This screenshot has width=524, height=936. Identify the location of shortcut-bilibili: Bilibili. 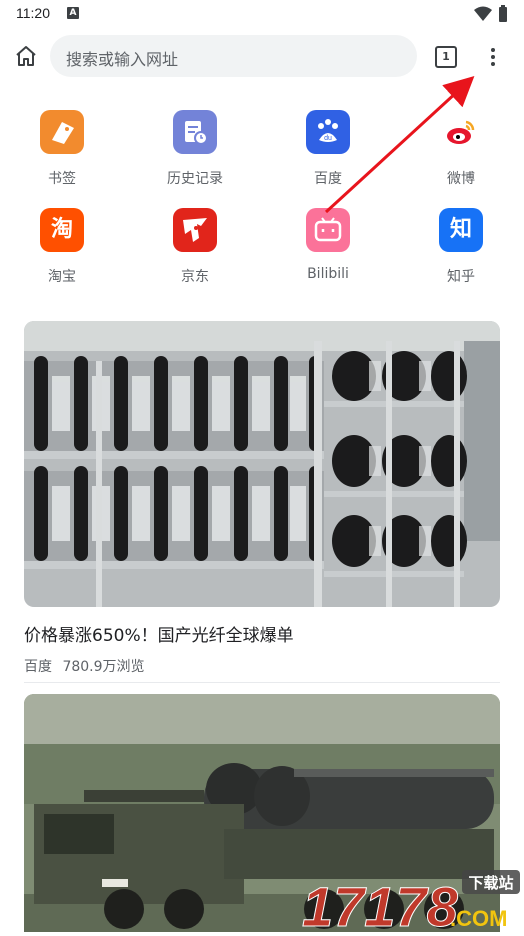
(328, 244).